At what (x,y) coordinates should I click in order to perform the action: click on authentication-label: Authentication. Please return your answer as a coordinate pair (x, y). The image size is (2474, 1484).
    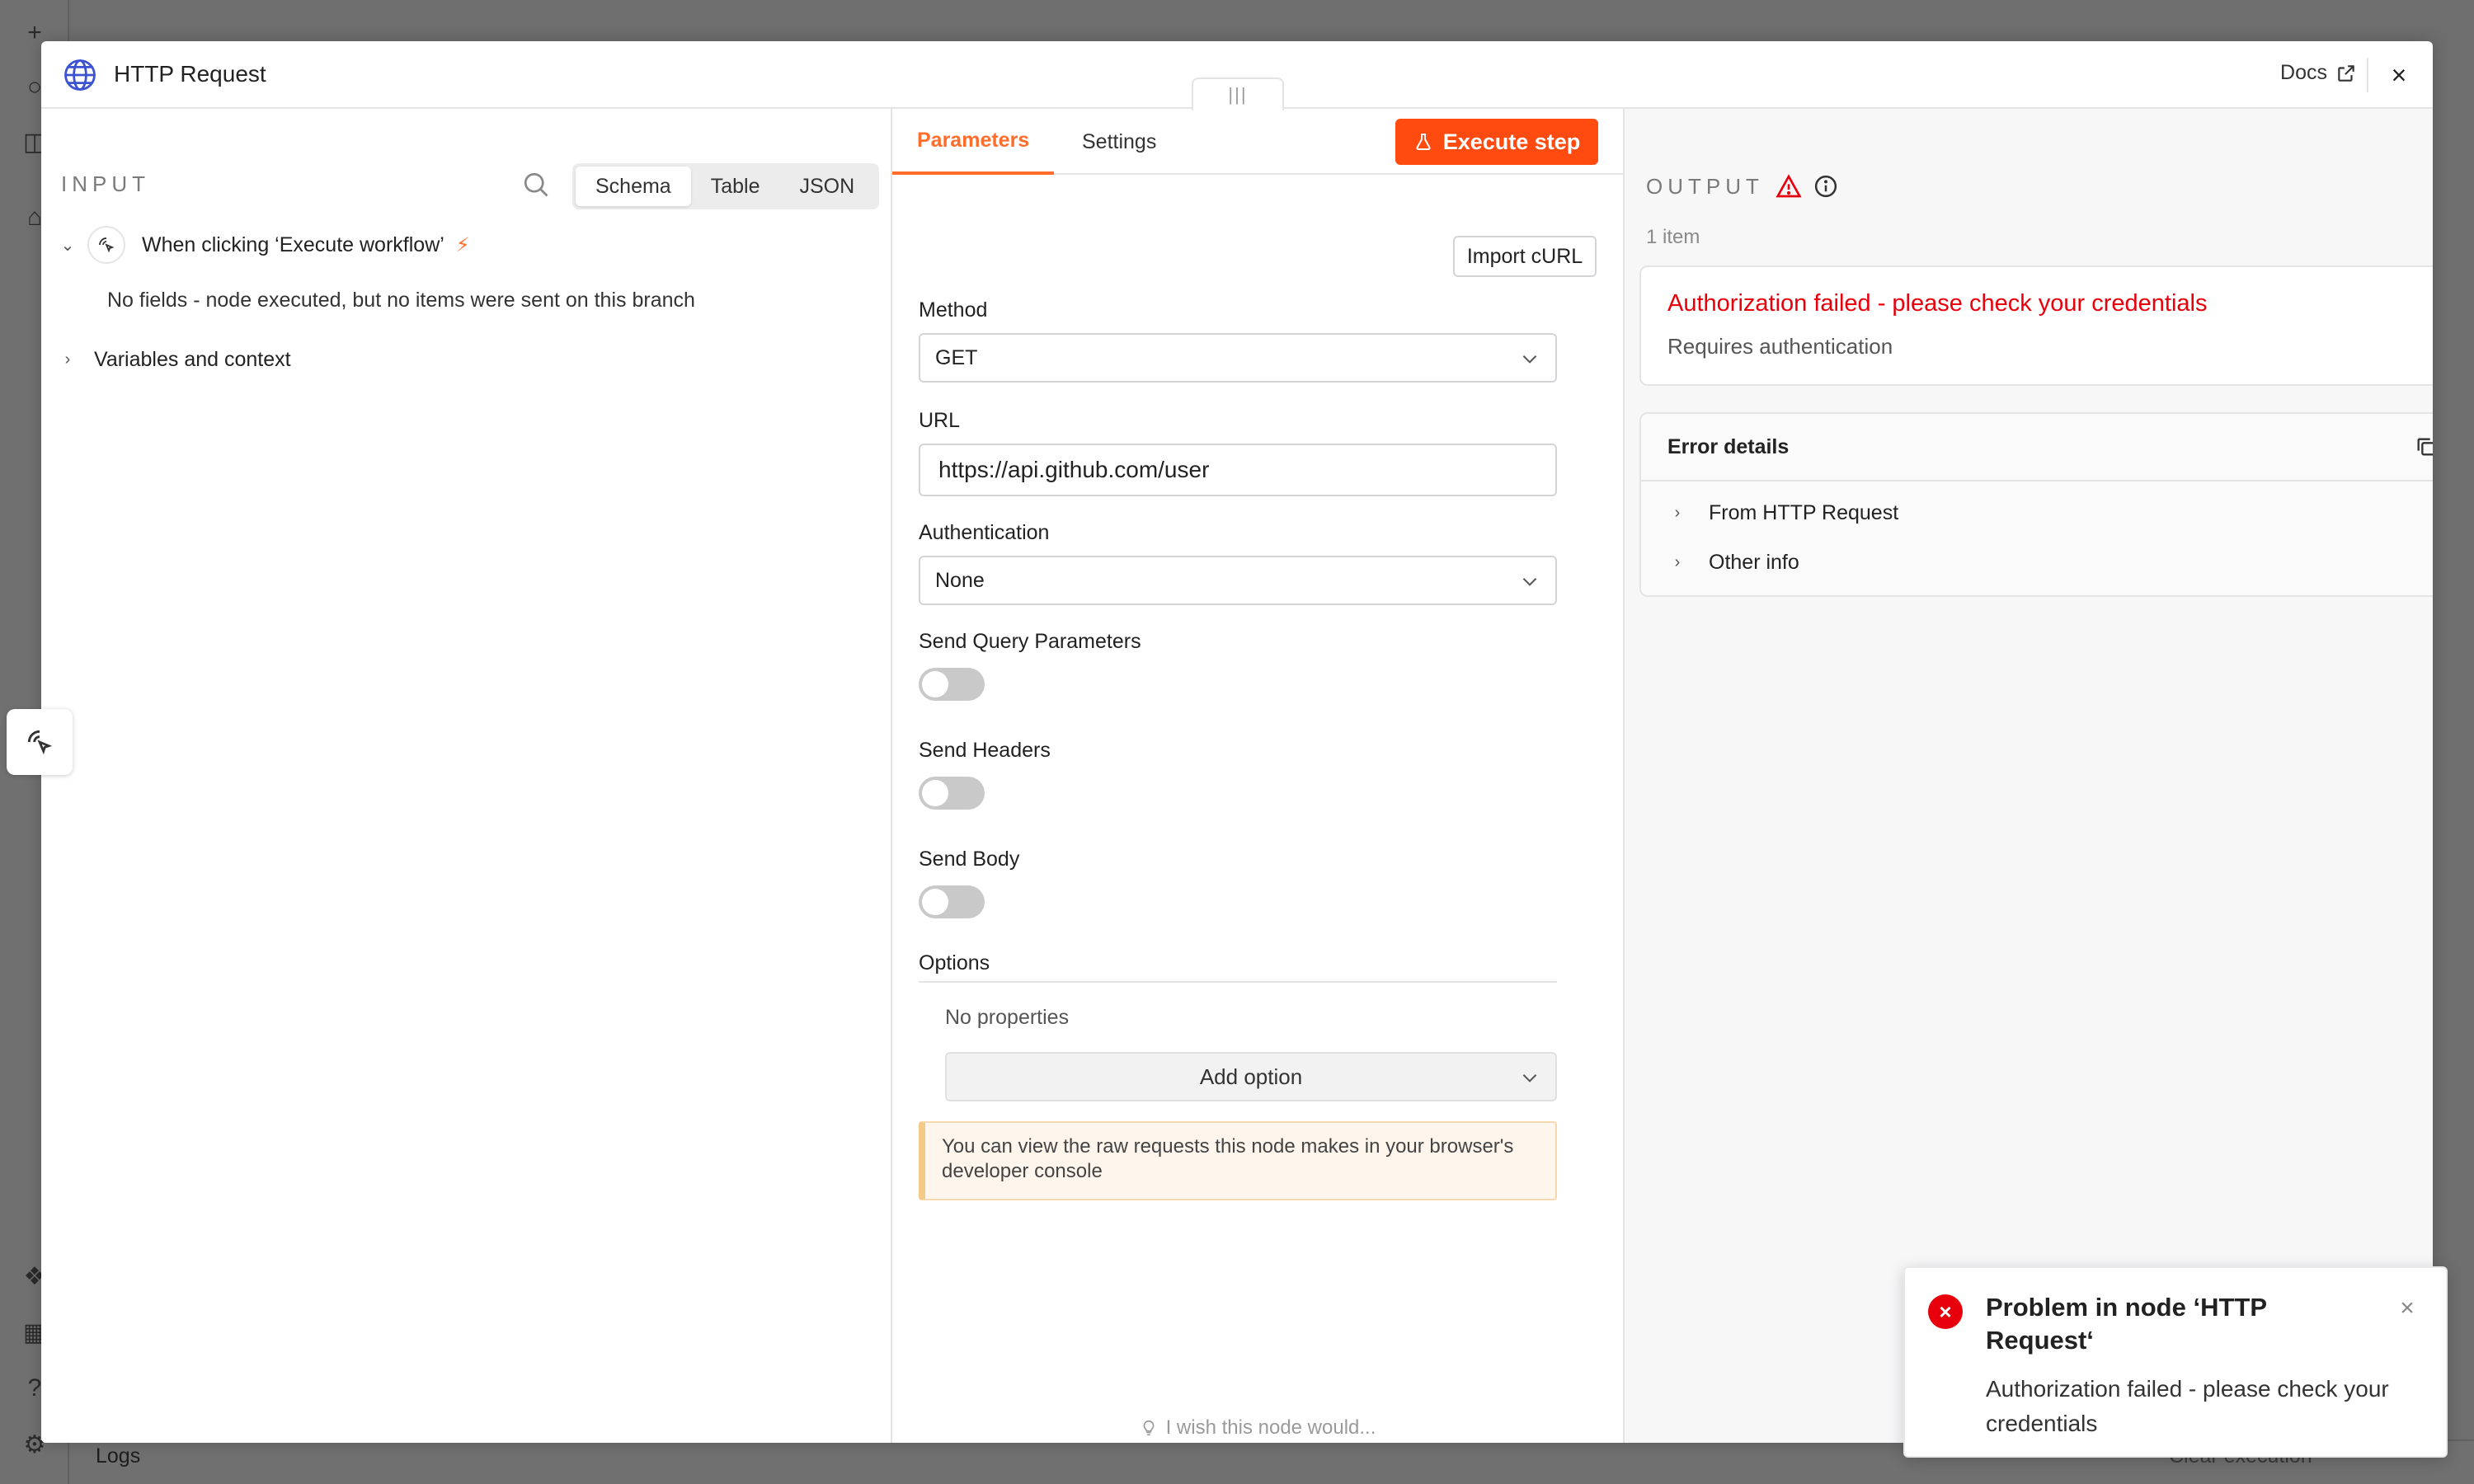
    Looking at the image, I should click on (984, 532).